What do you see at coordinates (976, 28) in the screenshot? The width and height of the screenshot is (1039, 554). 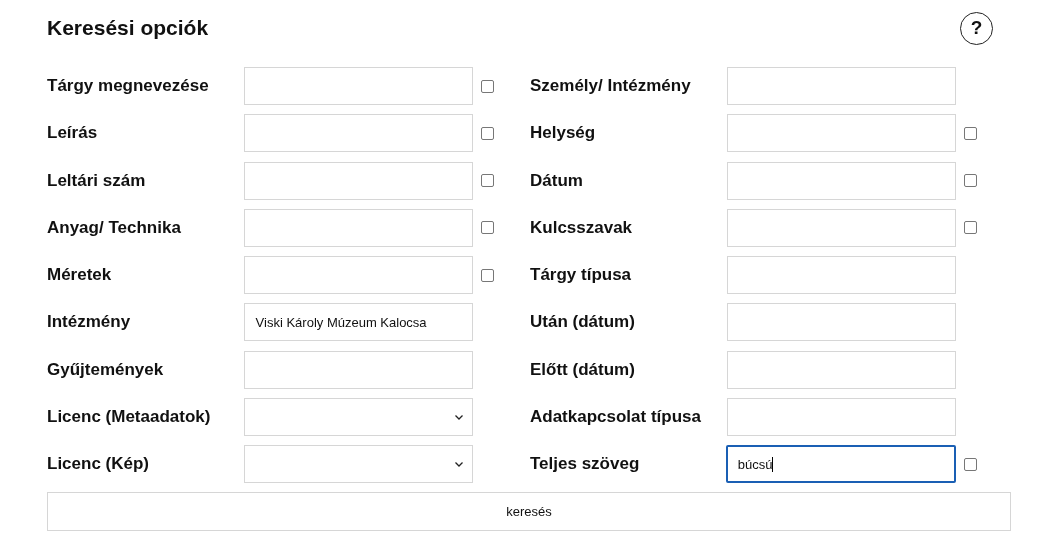 I see `help-button: ?` at bounding box center [976, 28].